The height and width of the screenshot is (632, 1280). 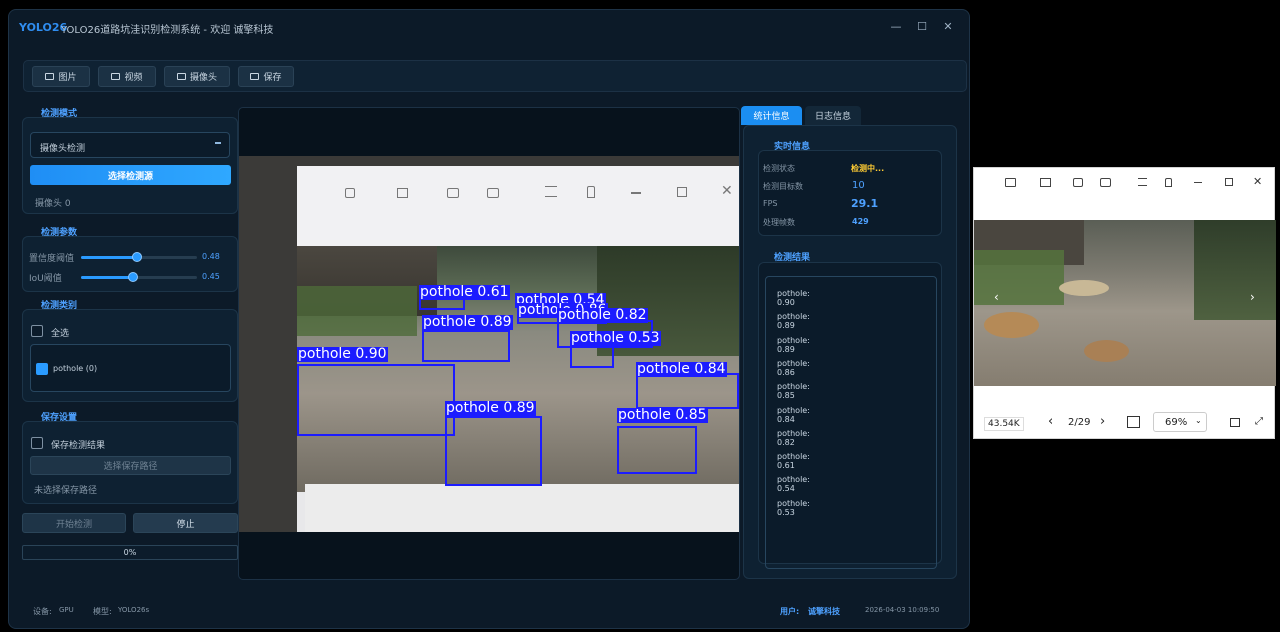 I want to click on conf-slider-fill, so click(x=109, y=257).